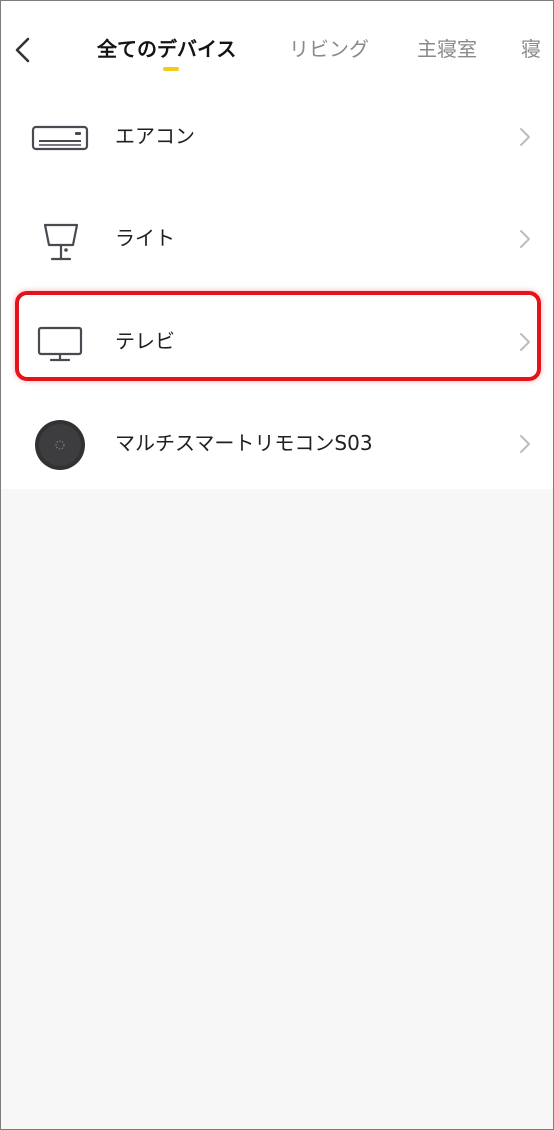 This screenshot has width=554, height=1130. I want to click on air-conditioner-icon, so click(60, 137).